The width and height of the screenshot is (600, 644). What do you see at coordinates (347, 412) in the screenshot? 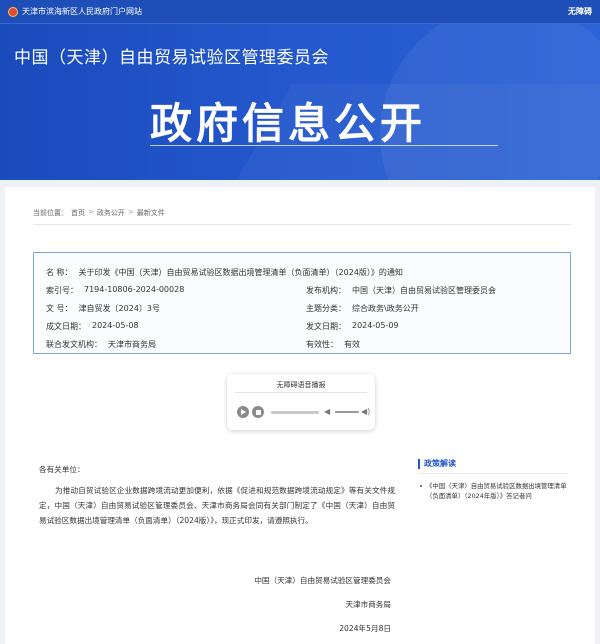
I see `volume-slider` at bounding box center [347, 412].